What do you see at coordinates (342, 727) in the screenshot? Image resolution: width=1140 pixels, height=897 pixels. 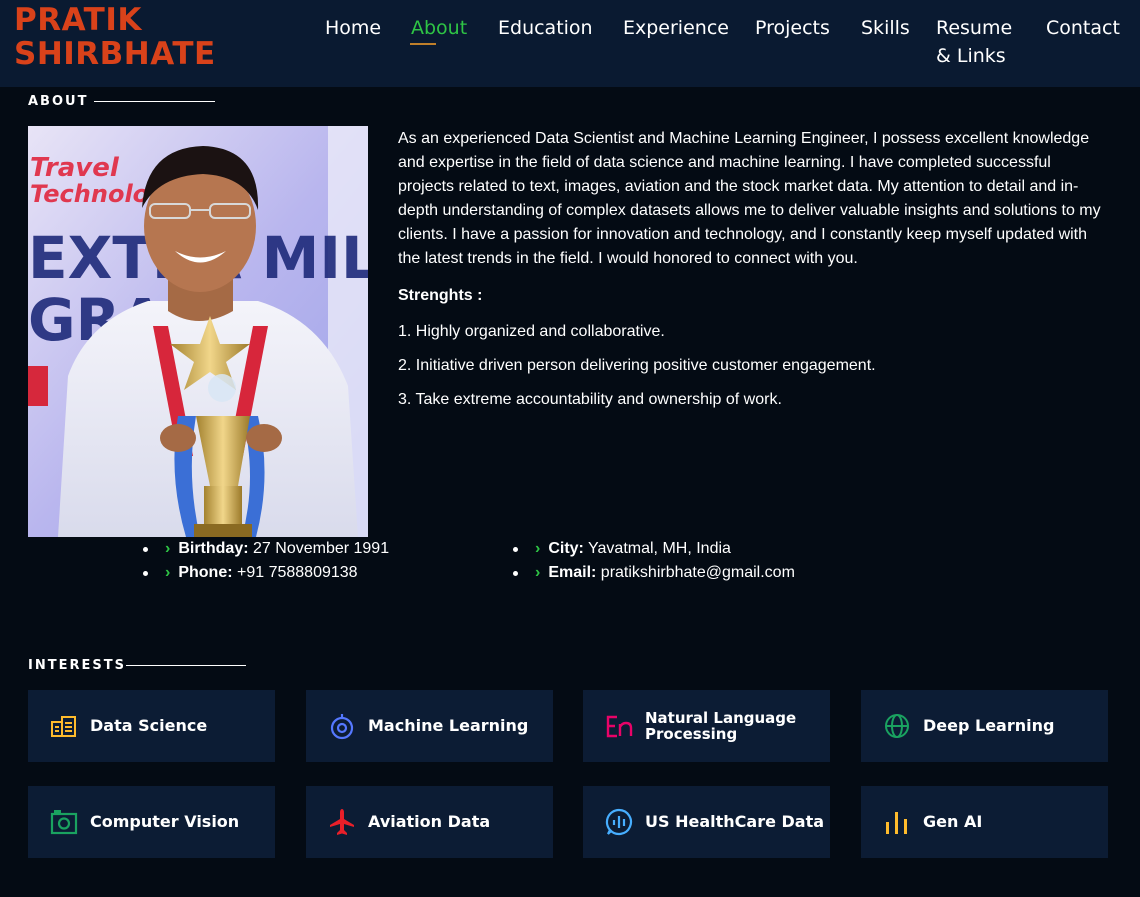 I see `machine-learning-icon` at bounding box center [342, 727].